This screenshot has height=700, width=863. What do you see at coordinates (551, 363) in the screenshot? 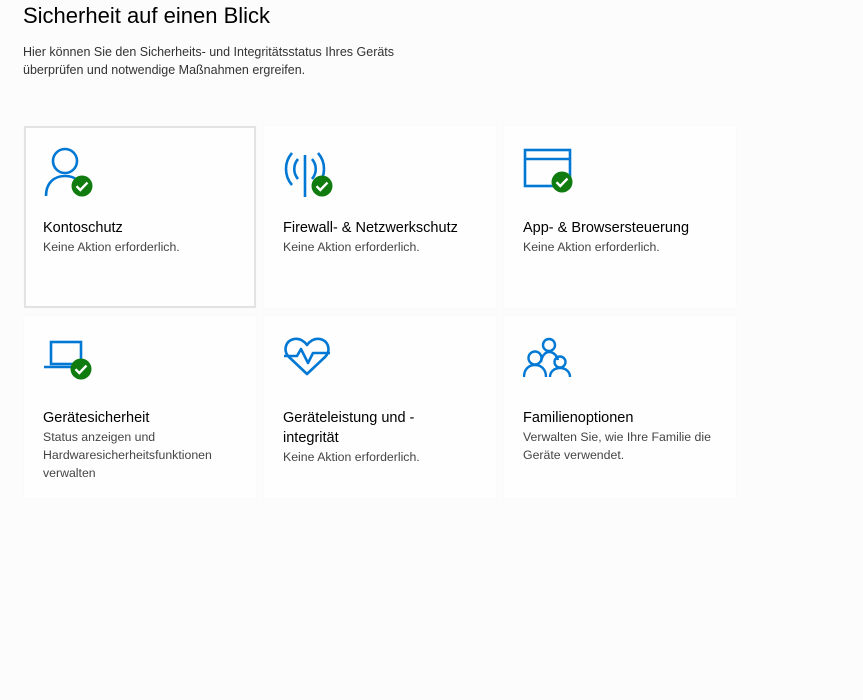
I see `family-options-icon` at bounding box center [551, 363].